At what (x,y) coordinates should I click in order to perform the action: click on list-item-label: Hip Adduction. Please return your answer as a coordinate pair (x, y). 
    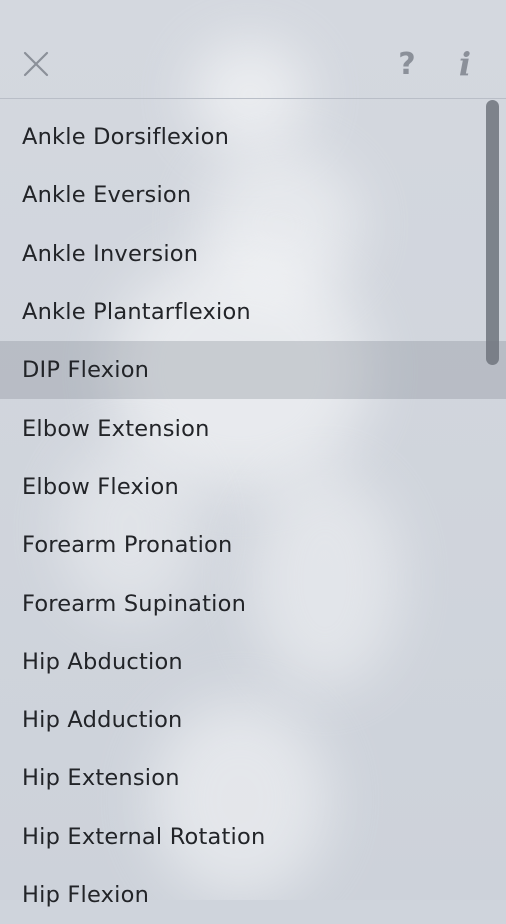
    Looking at the image, I should click on (102, 720).